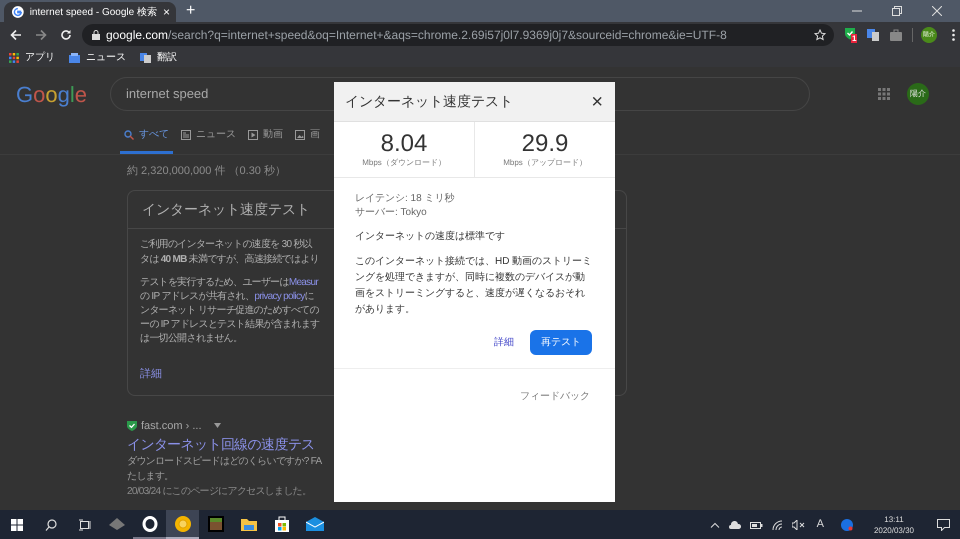  I want to click on result-snippet-line: ダウンロードスピードはどのくらいですか? FA, so click(224, 462).